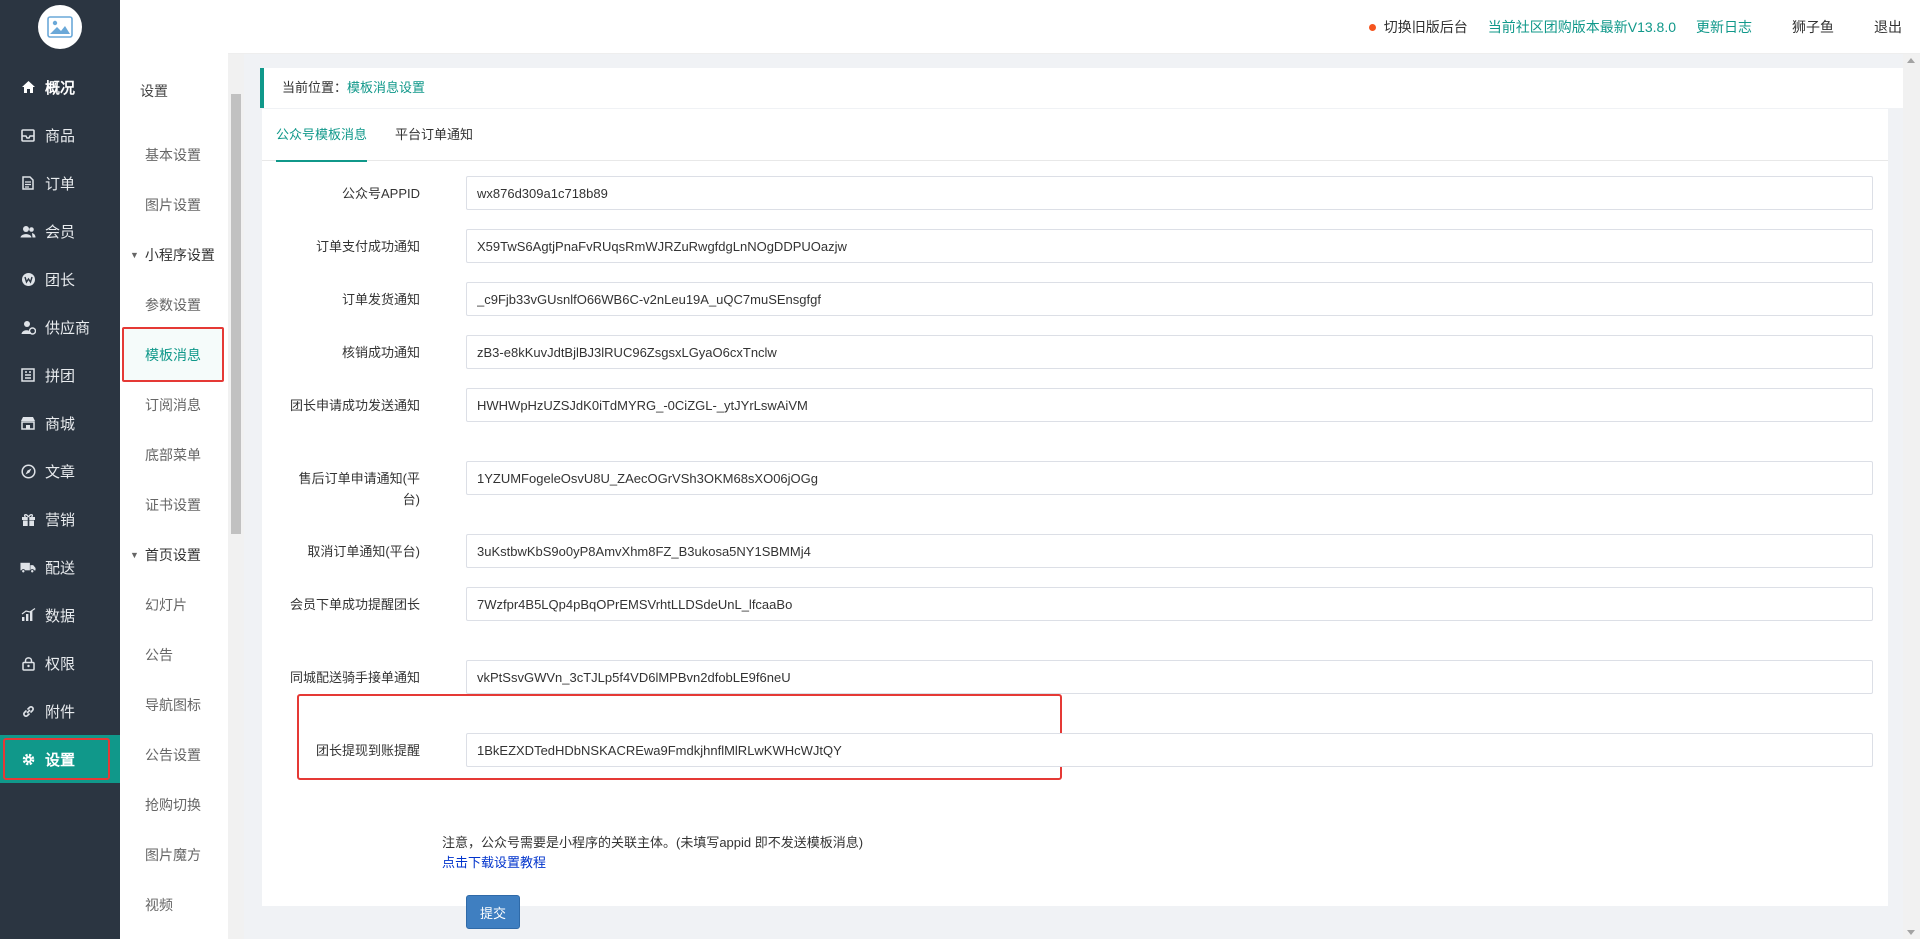  I want to click on tab-official-account-template: 公众号模板消息, so click(322, 135).